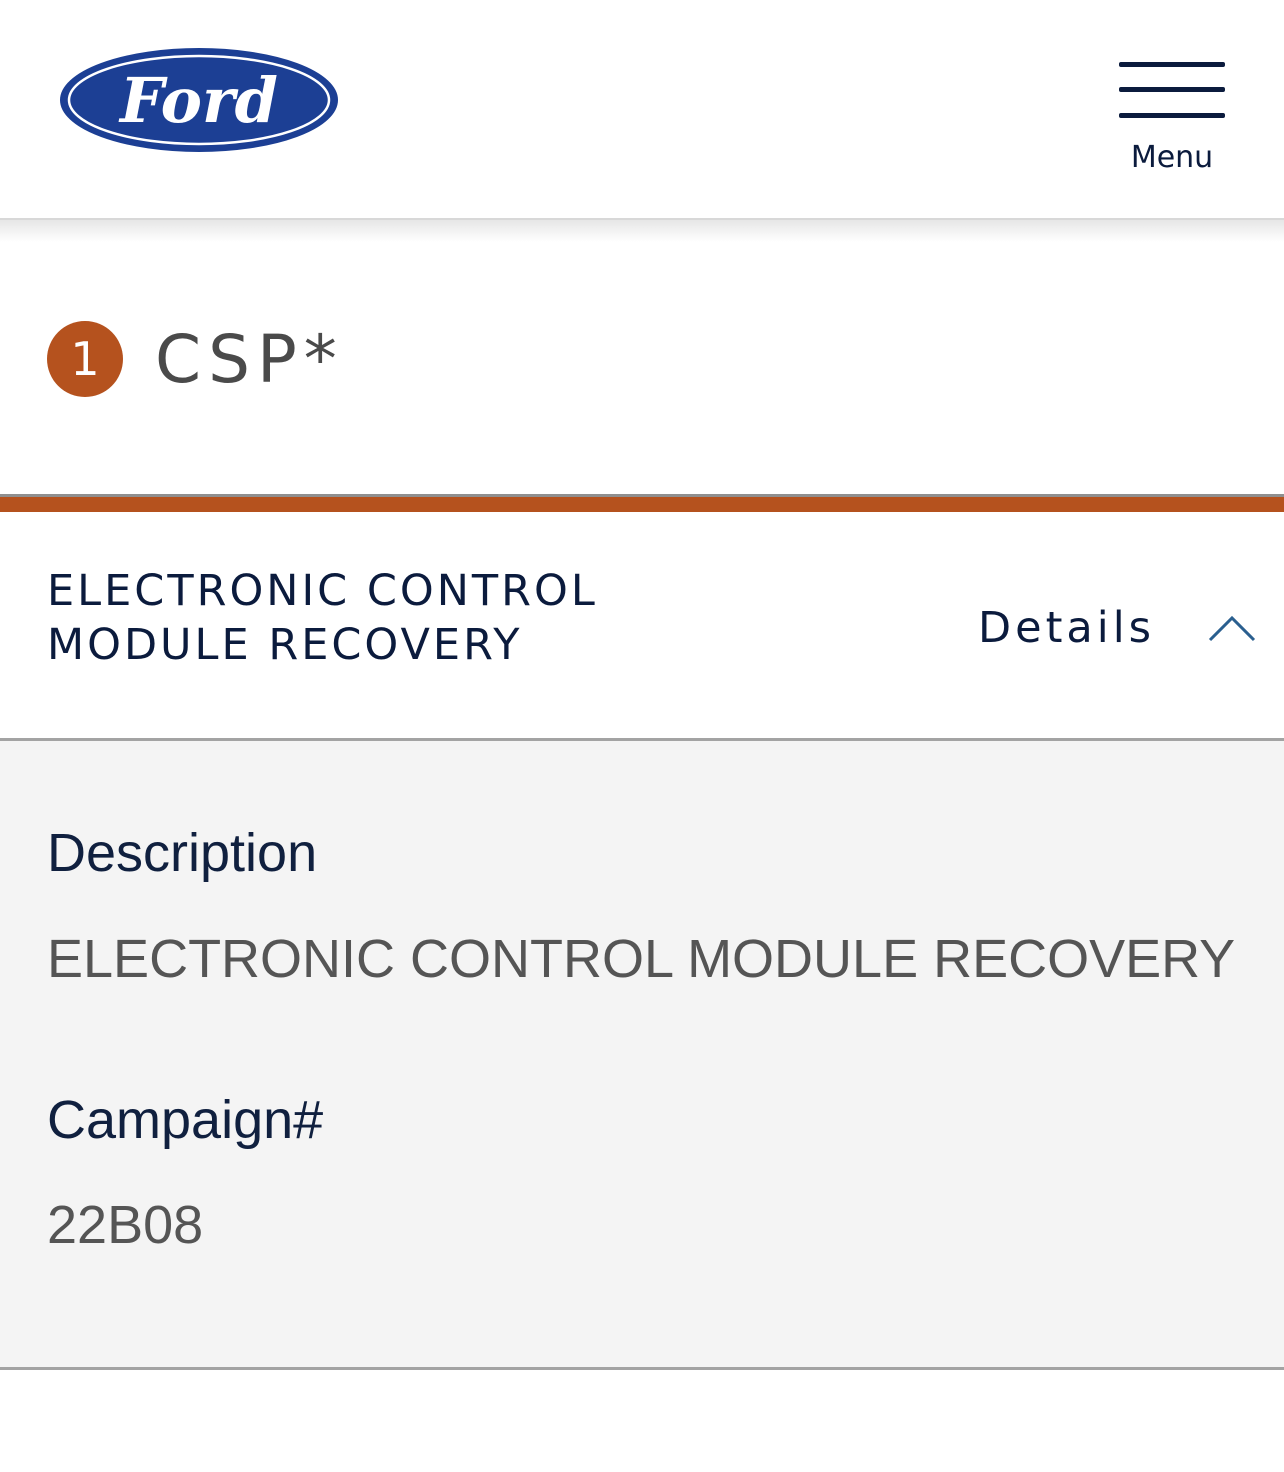  Describe the element at coordinates (641, 959) in the screenshot. I see `description-value: ELECTRONIC CONTROL MODULE RECOVERY` at that location.